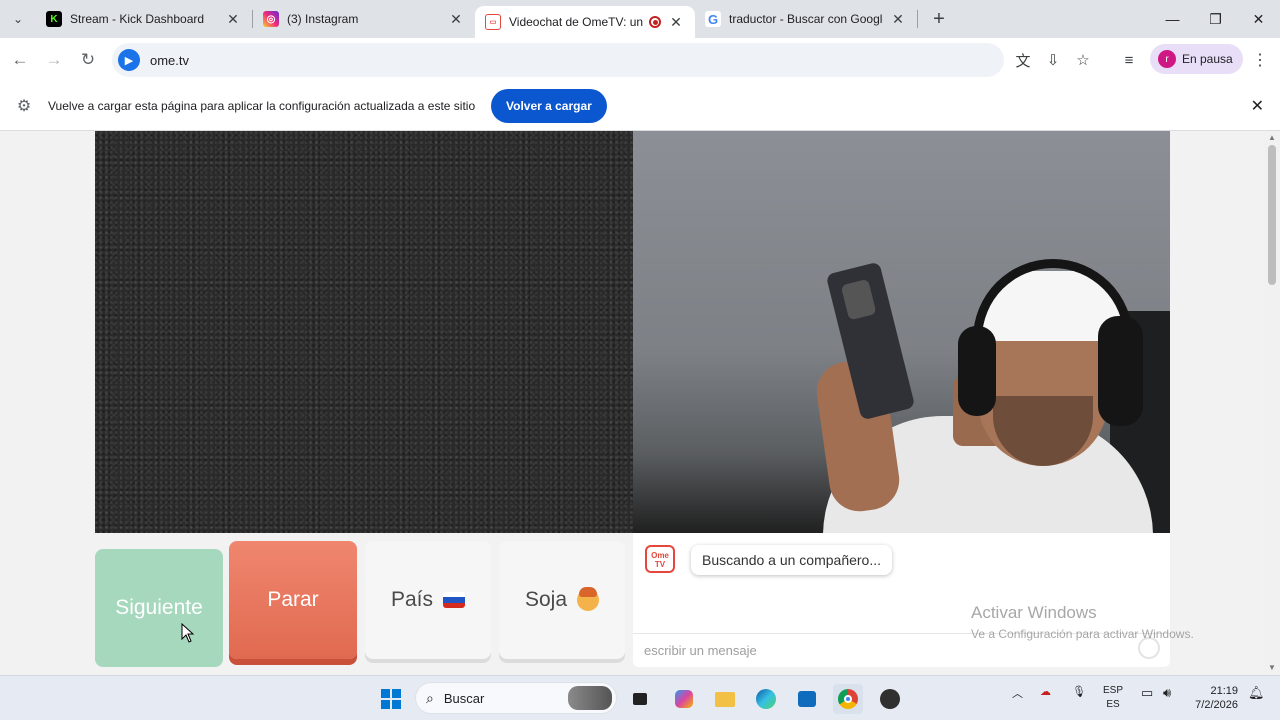 This screenshot has width=1280, height=720. What do you see at coordinates (1083, 60) in the screenshot?
I see `bookmark-star-icon: ☆` at bounding box center [1083, 60].